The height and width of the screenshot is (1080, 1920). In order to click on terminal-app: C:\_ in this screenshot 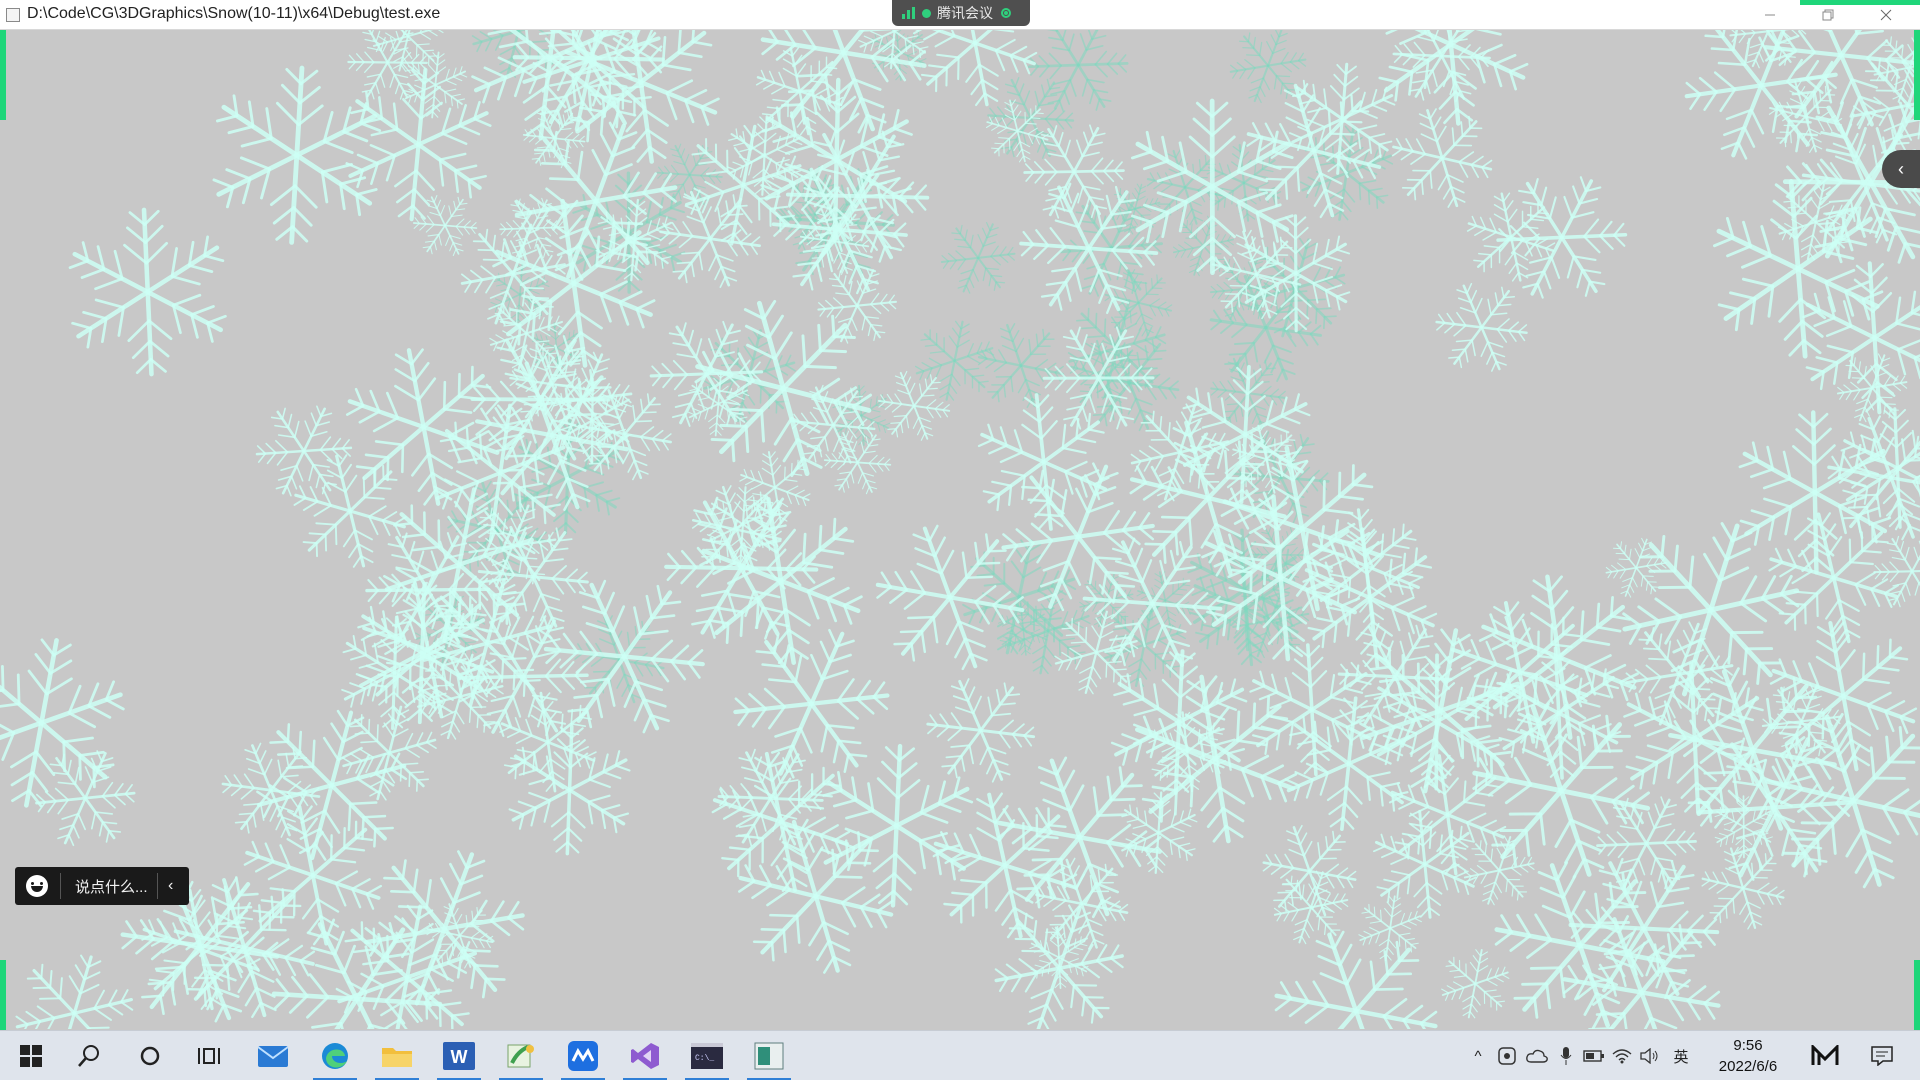, I will do `click(707, 1055)`.